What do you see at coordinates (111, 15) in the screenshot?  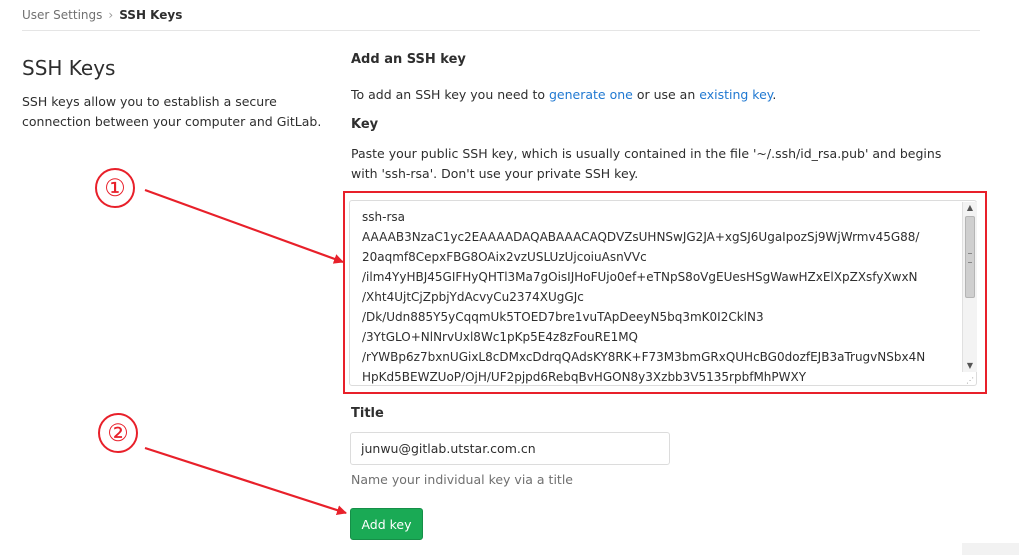 I see `chevron-right-icon: ›` at bounding box center [111, 15].